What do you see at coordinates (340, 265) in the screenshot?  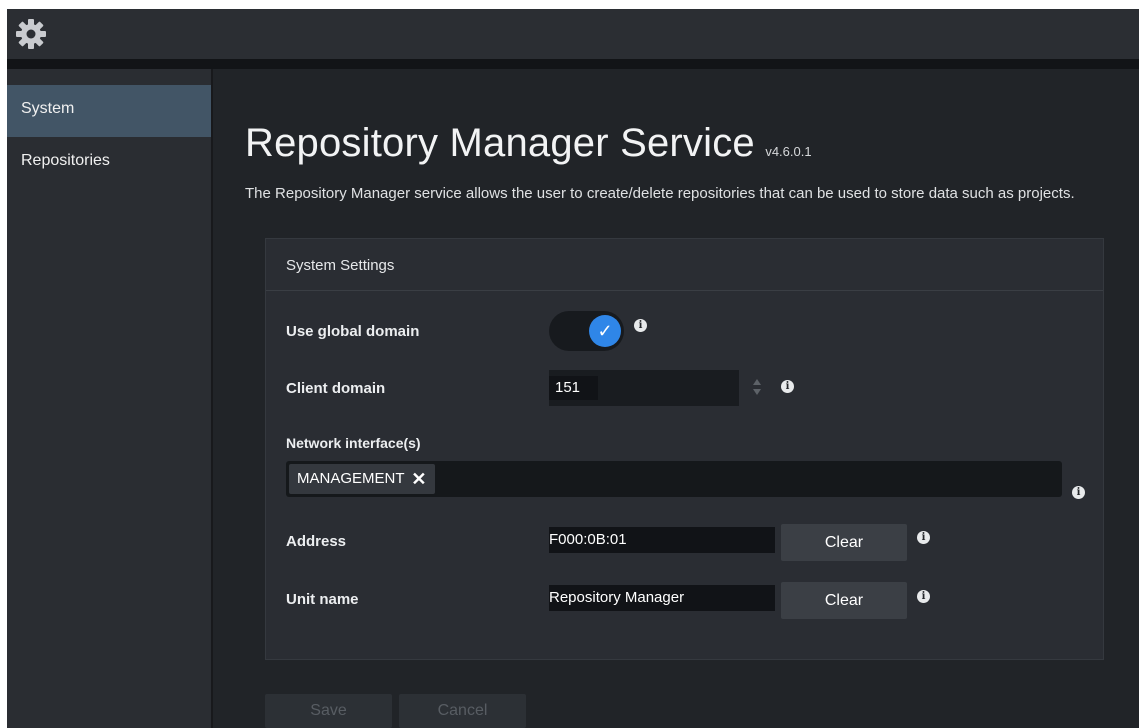 I see `panel-title: System Settings` at bounding box center [340, 265].